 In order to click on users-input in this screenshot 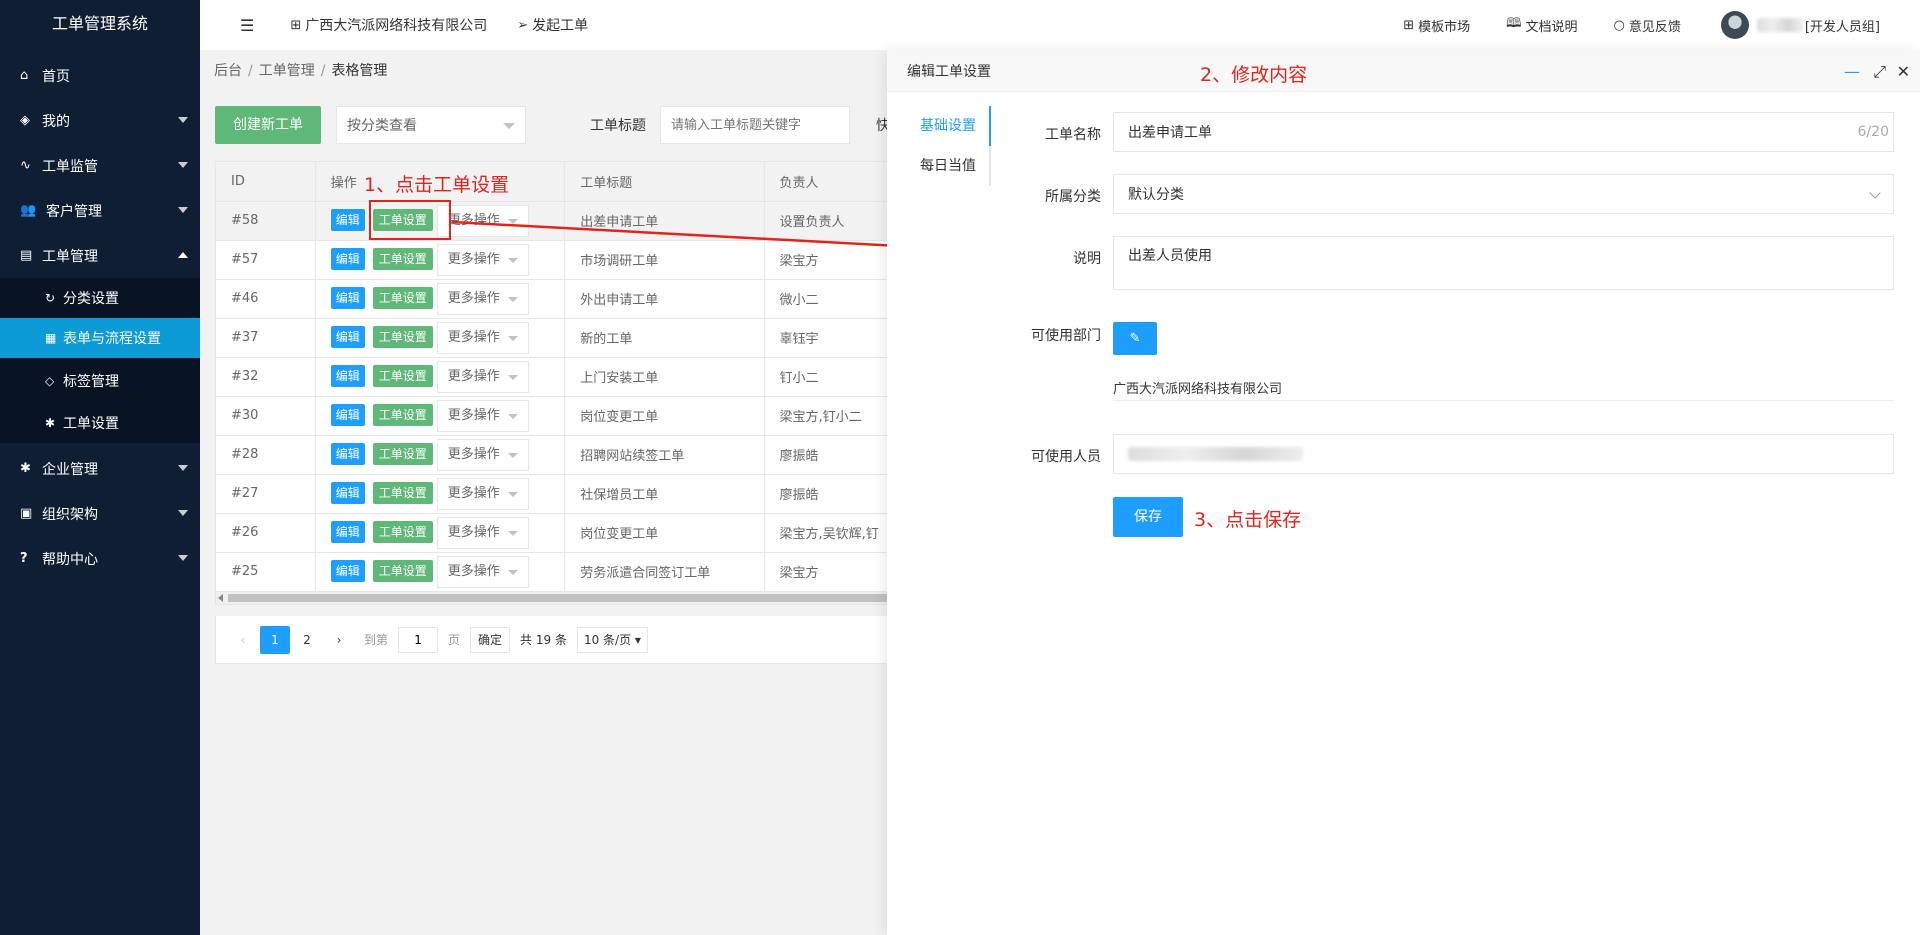, I will do `click(1503, 454)`.